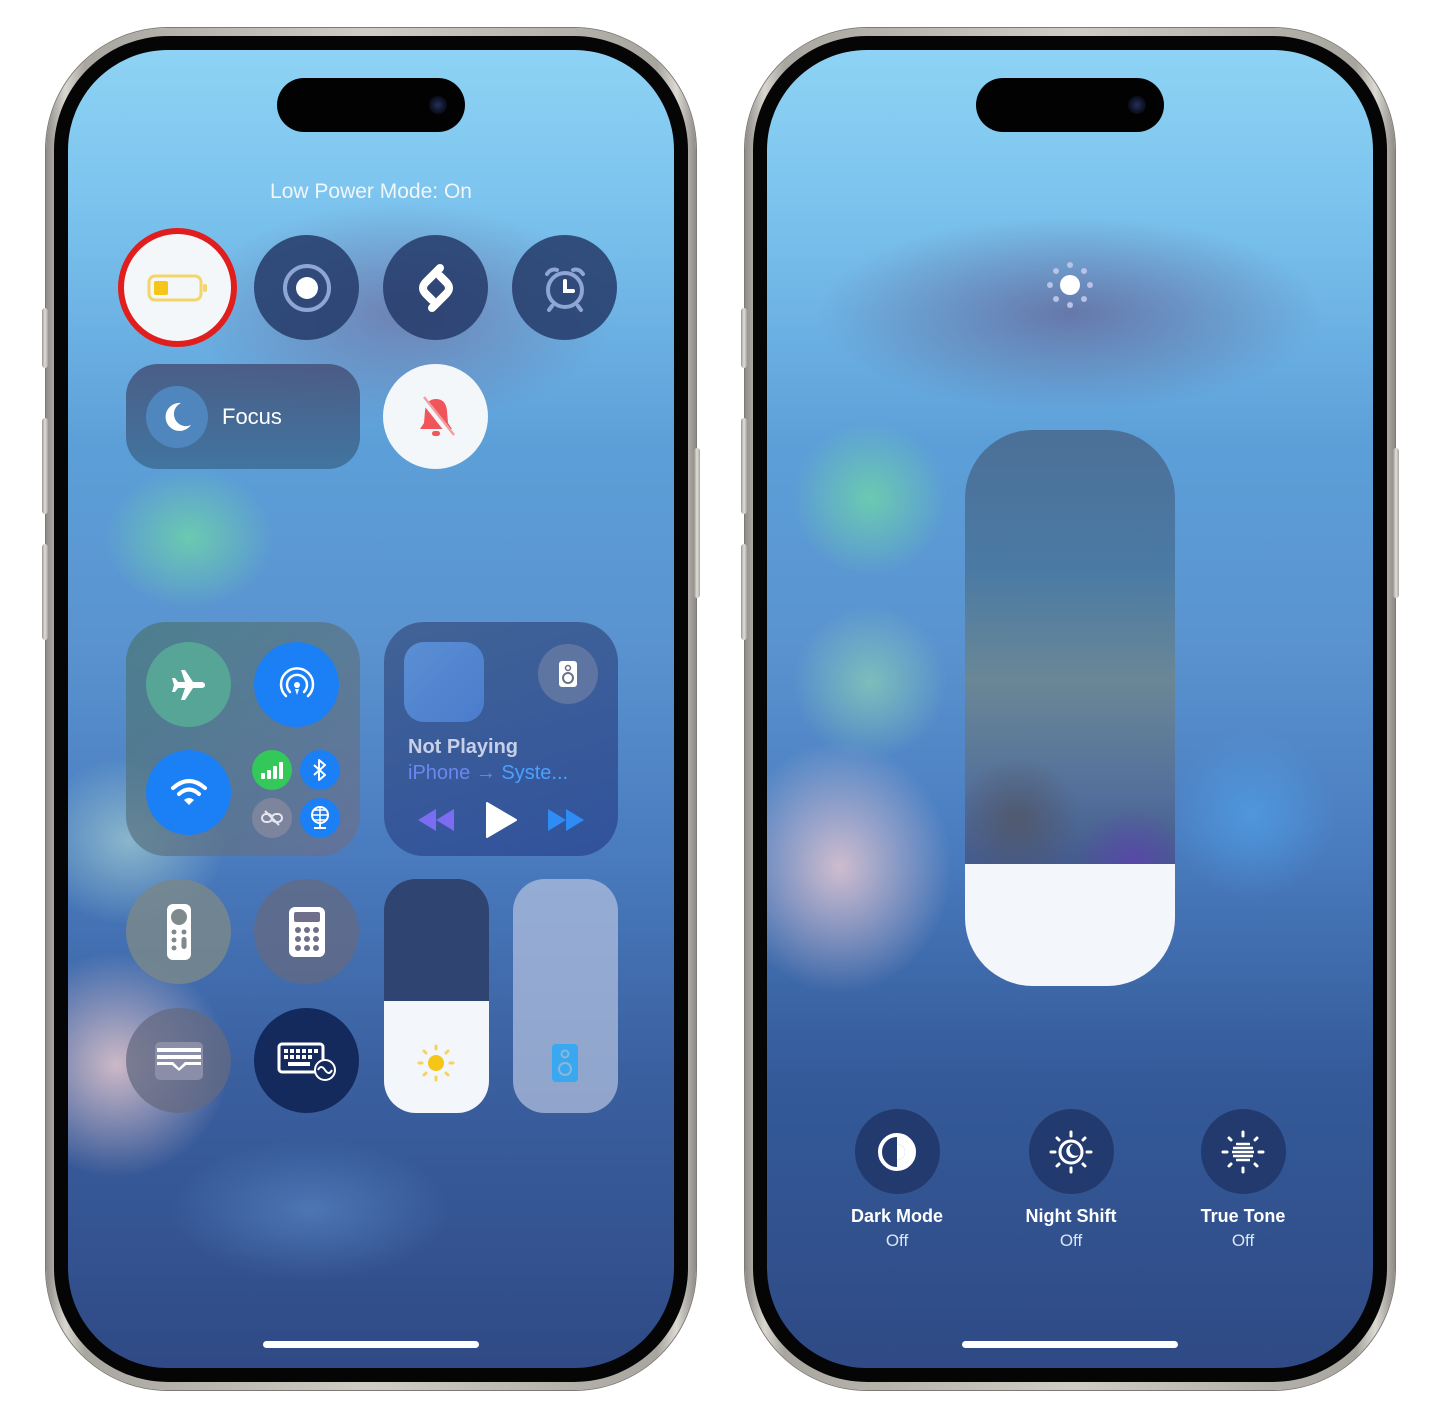 This screenshot has height=1418, width=1440. I want to click on low-power-status-text: Low Power Mode: On, so click(371, 191).